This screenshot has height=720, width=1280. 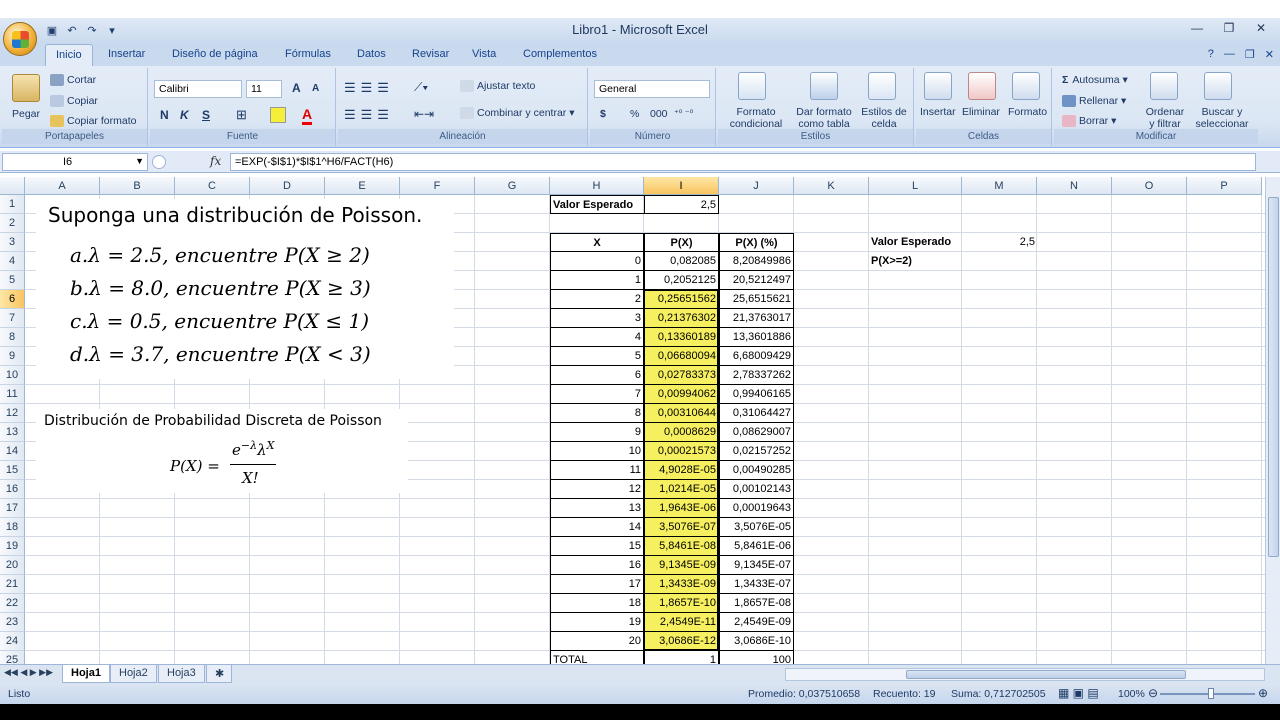 I want to click on table-cell-px: 9,1345E-09, so click(x=681, y=565).